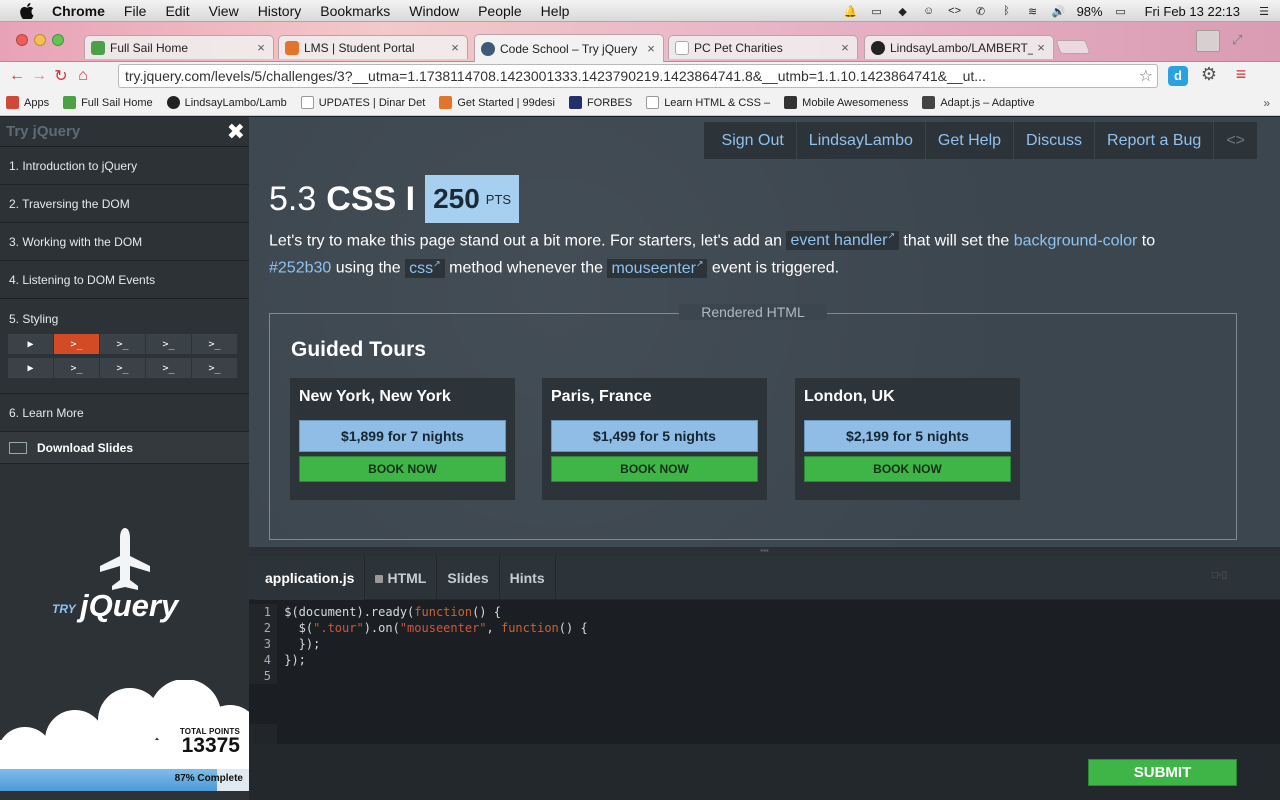  What do you see at coordinates (61, 76) in the screenshot?
I see `reload-icon: ↻` at bounding box center [61, 76].